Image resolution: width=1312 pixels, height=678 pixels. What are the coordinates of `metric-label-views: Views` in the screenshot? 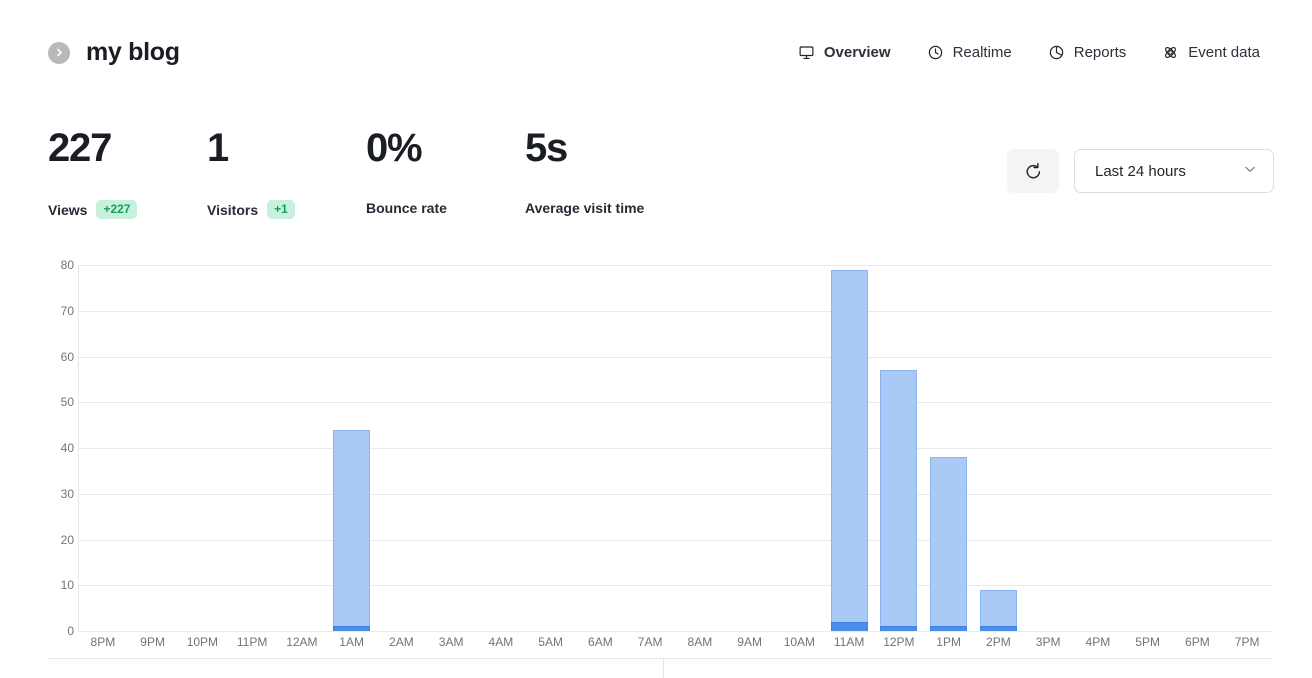 It's located at (68, 209).